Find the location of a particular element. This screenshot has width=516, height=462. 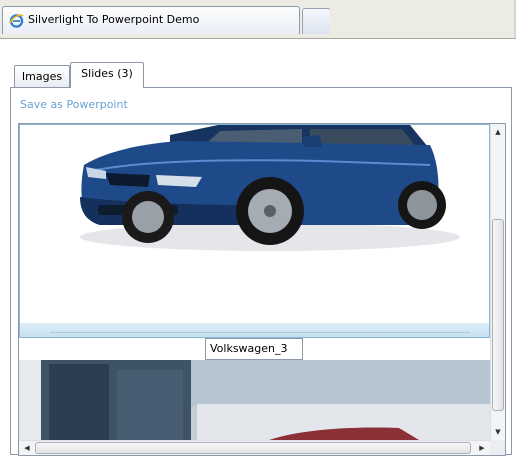

browser-tab-strip: Silverlight To Powerpoint Demo is located at coordinates (258, 19).